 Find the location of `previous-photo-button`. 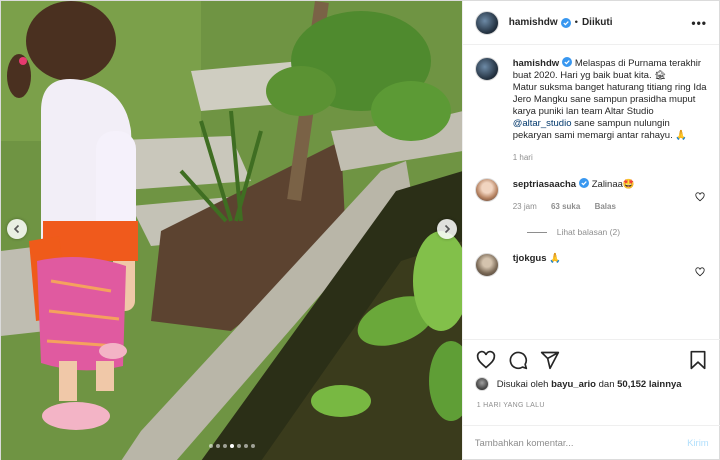

previous-photo-button is located at coordinates (17, 229).